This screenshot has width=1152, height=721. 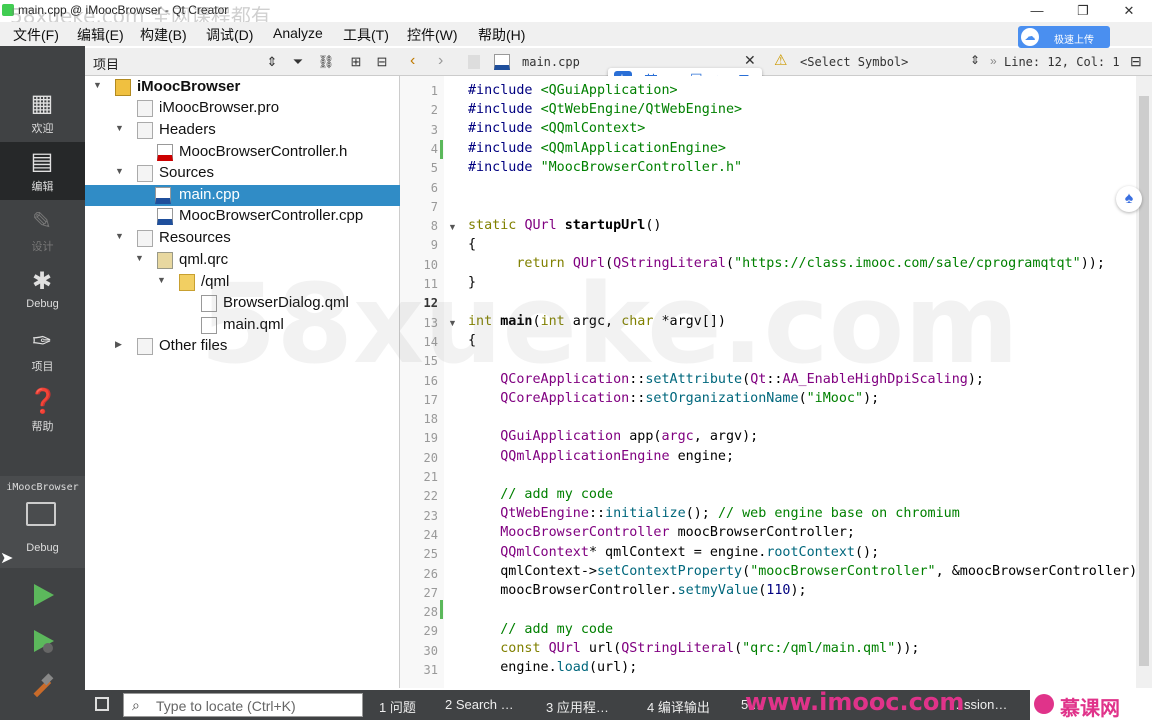 What do you see at coordinates (145, 130) in the screenshot?
I see `folder-h-icon` at bounding box center [145, 130].